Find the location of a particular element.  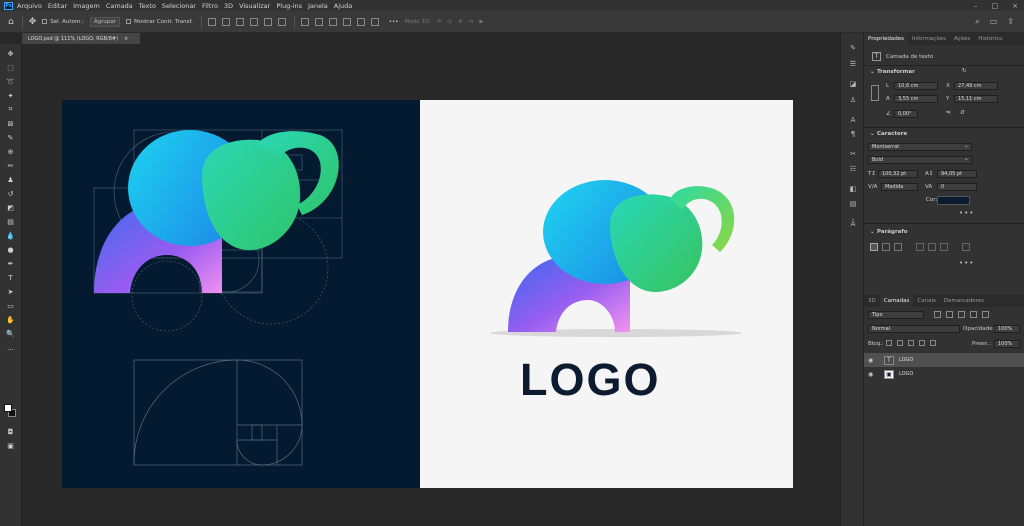

share-icon: ⇪ is located at coordinates (1010, 22).